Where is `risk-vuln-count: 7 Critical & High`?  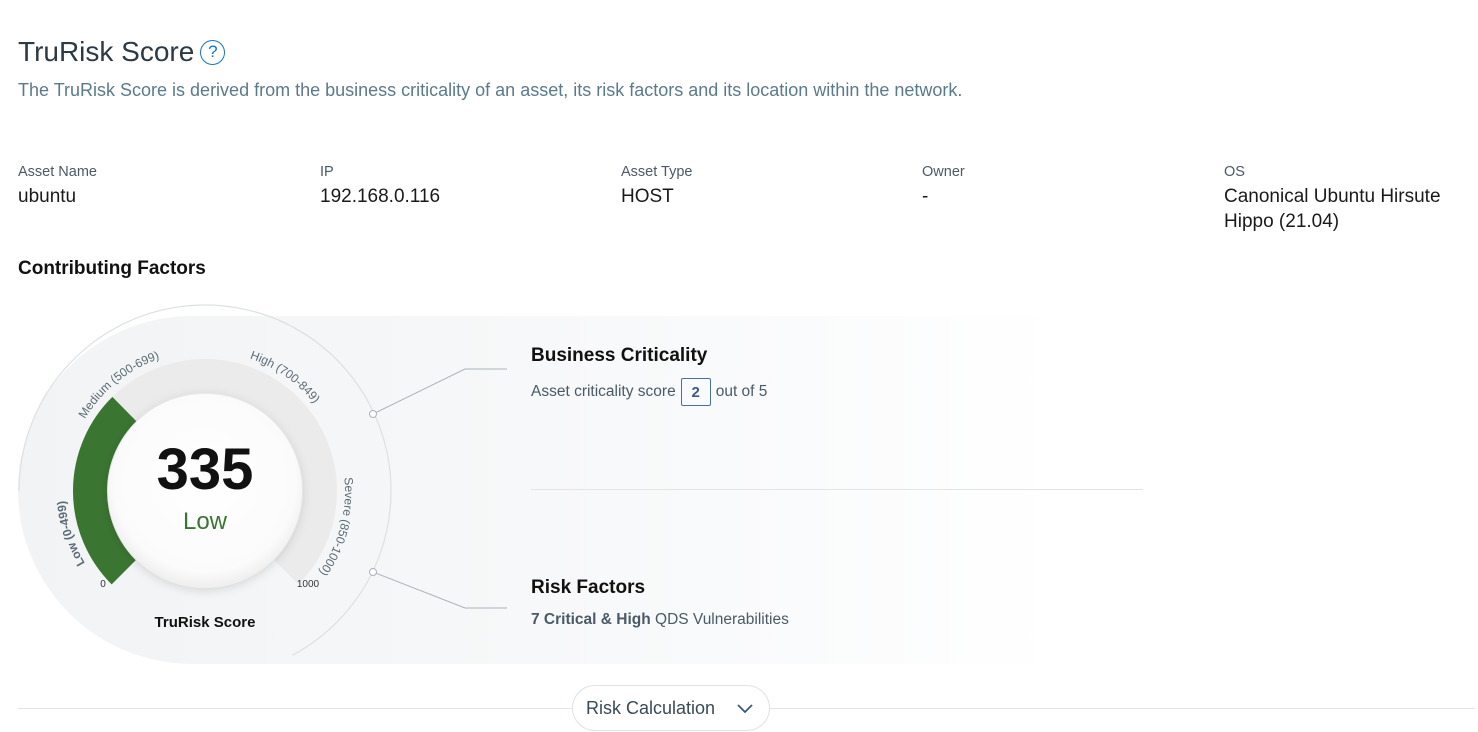 risk-vuln-count: 7 Critical & High is located at coordinates (591, 619).